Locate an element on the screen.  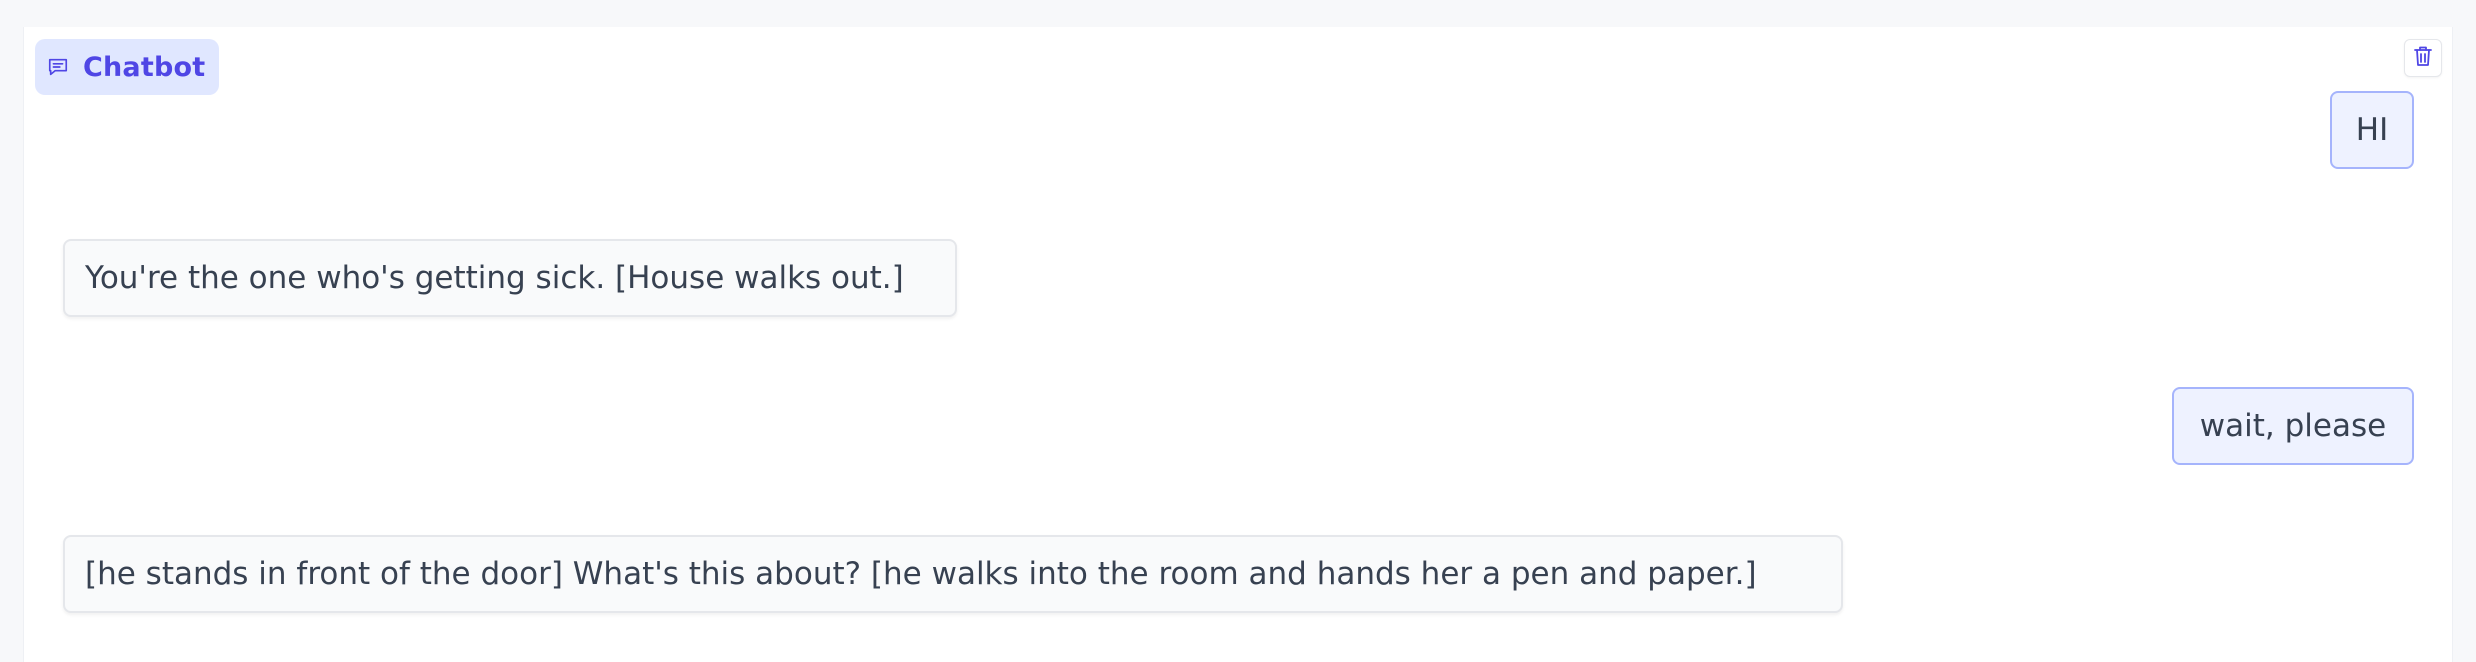
clear-chat-button is located at coordinates (2423, 58).